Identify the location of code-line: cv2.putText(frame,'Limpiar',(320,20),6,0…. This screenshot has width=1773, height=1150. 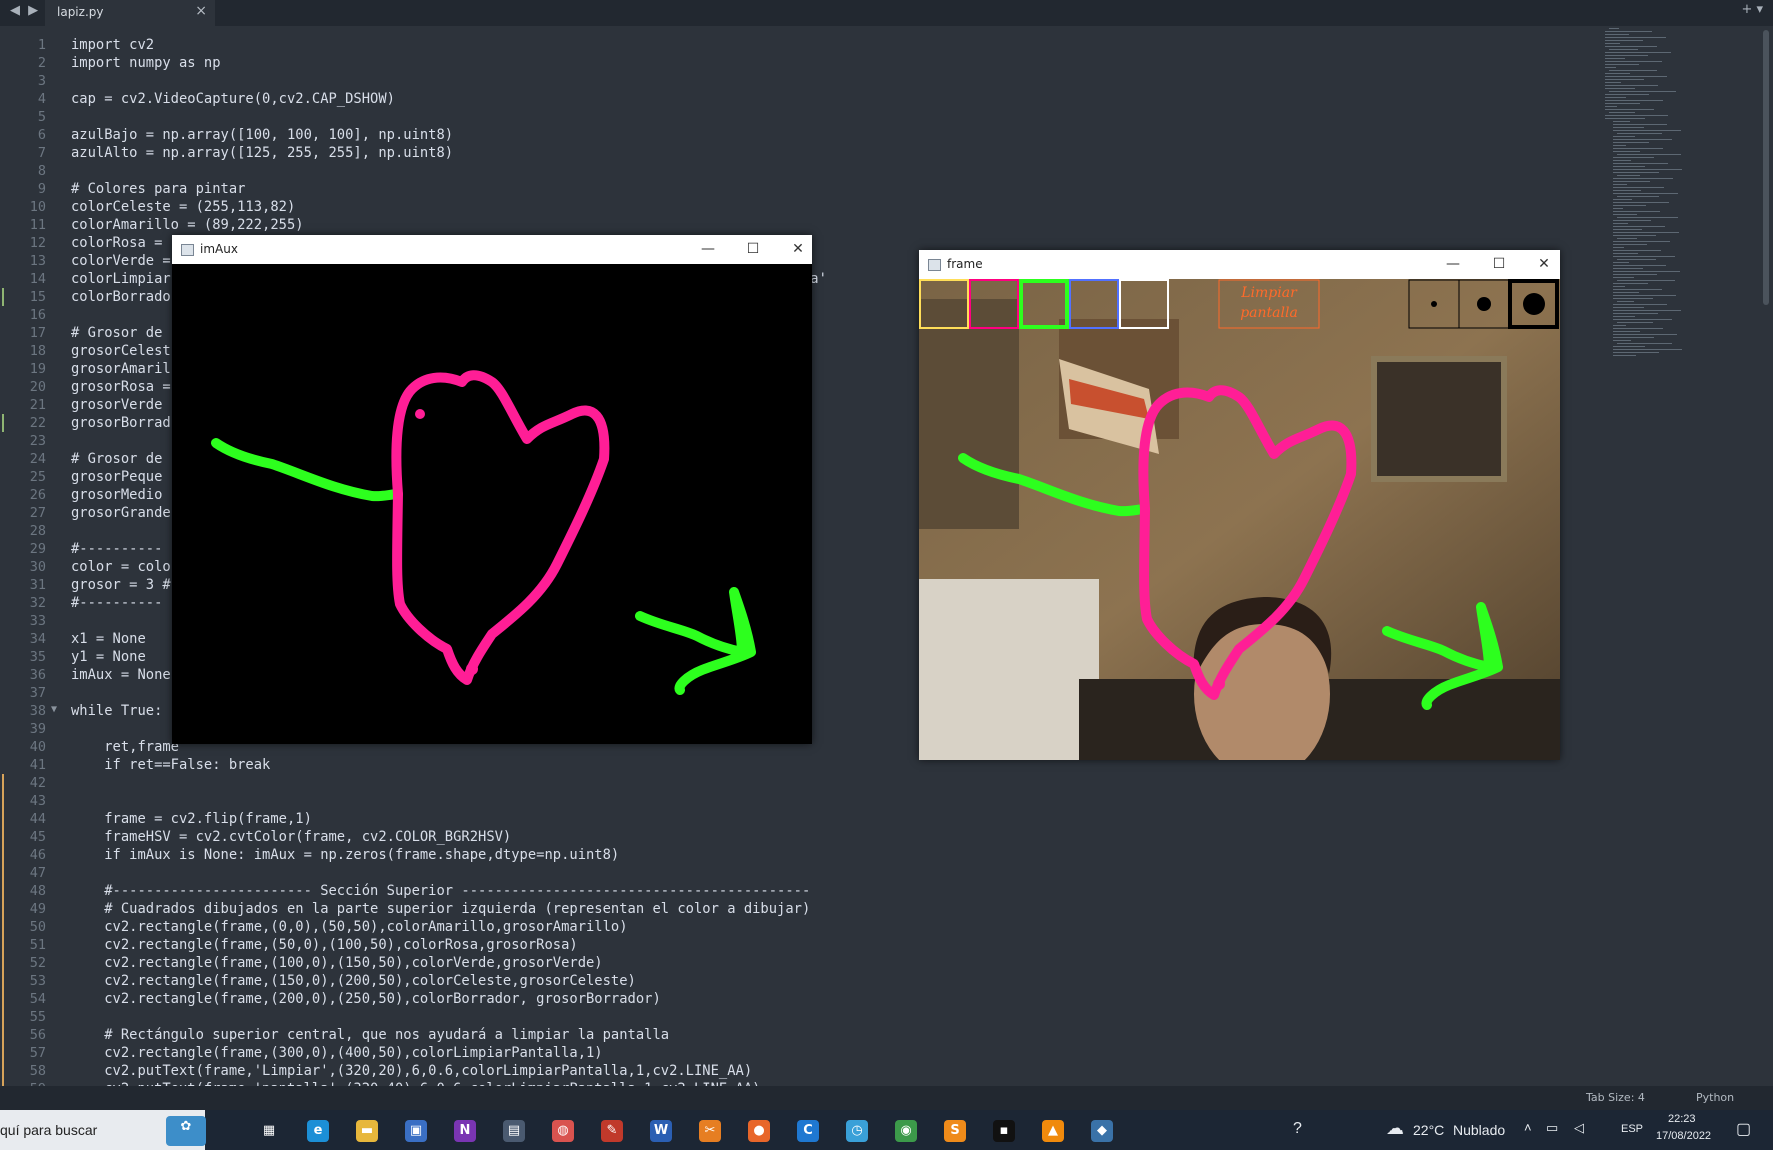
(411, 1071).